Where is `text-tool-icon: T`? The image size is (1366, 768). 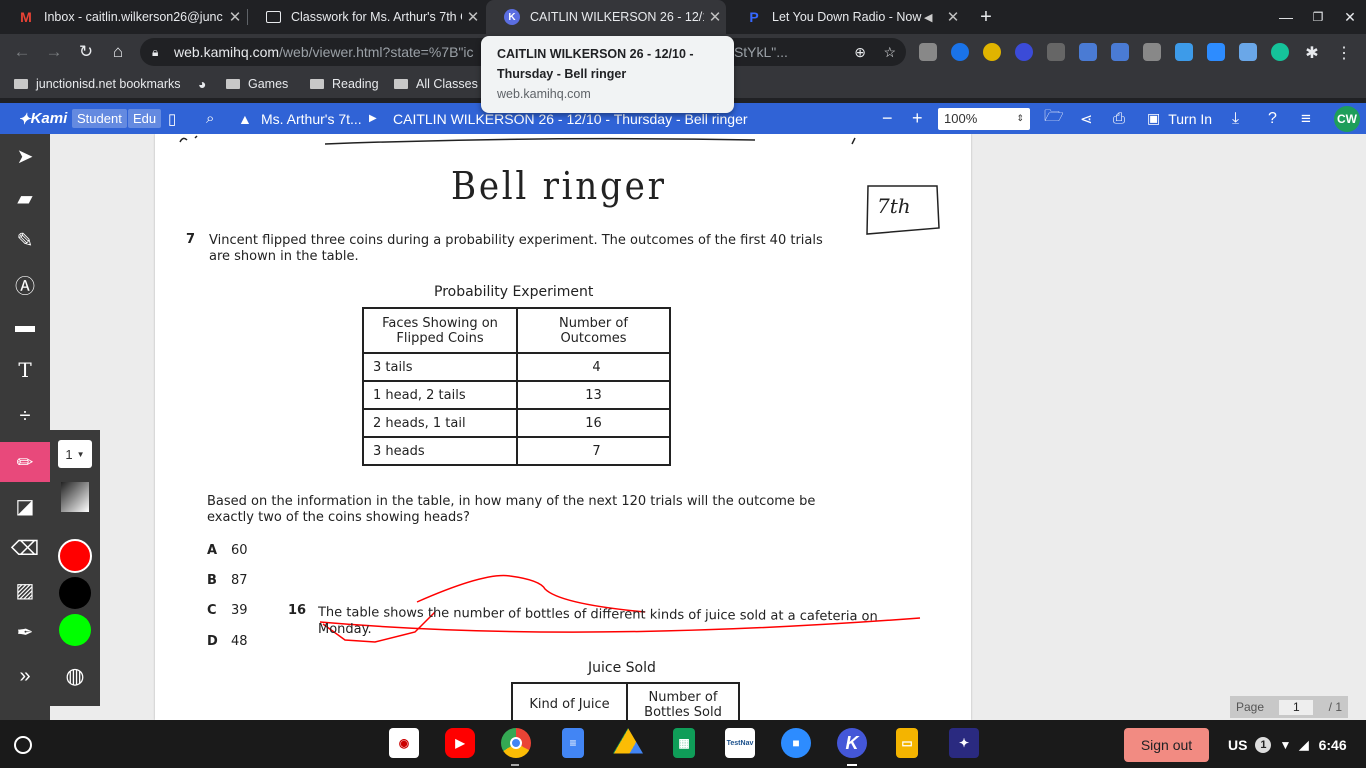 text-tool-icon: T is located at coordinates (25, 370).